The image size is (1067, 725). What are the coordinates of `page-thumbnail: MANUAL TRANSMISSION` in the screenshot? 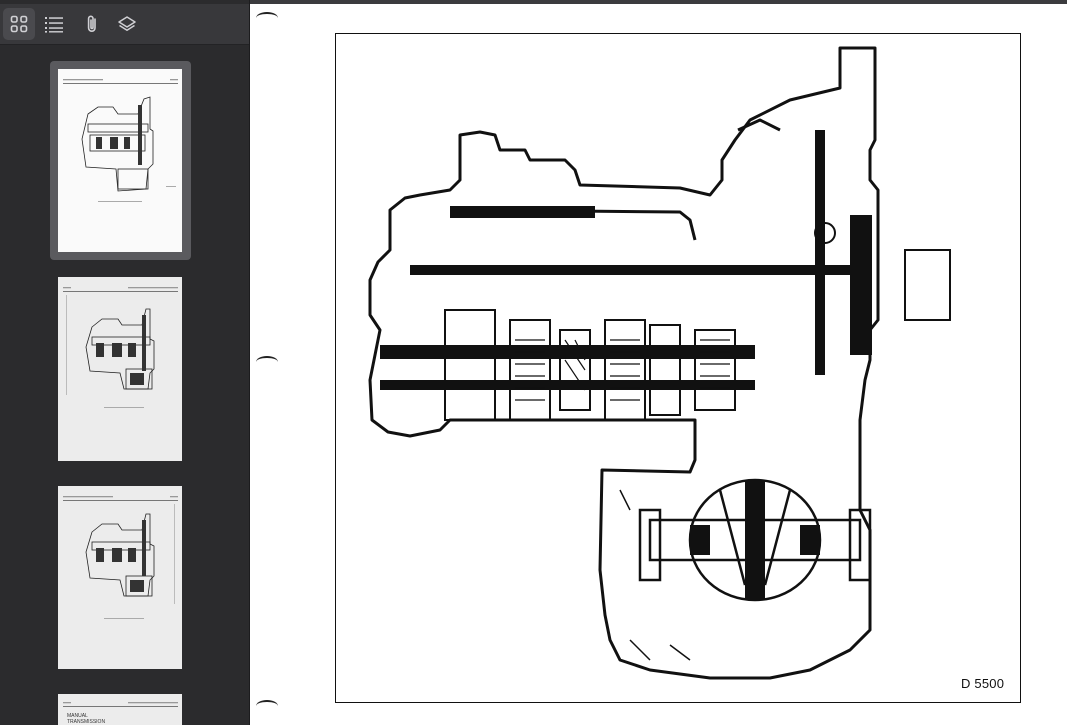 It's located at (120, 709).